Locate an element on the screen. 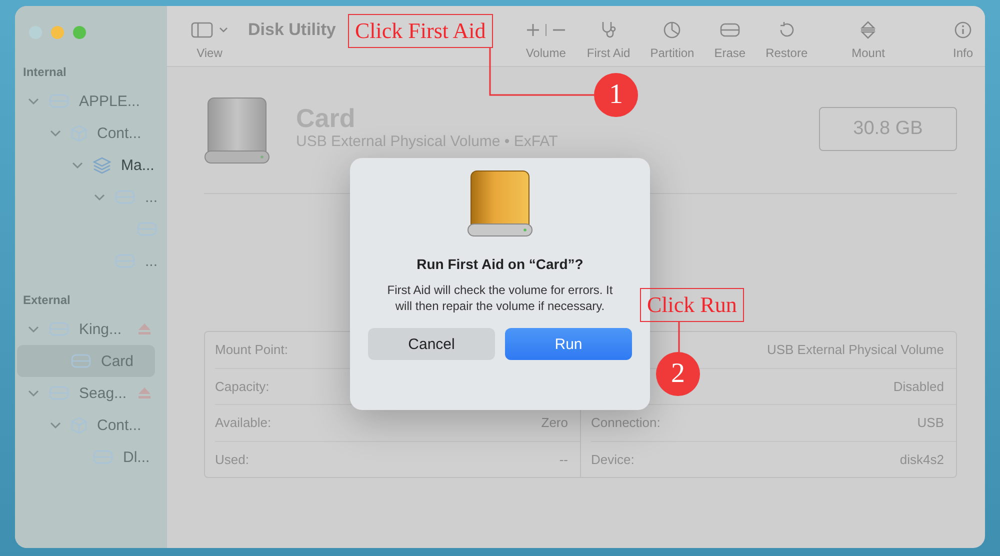 The height and width of the screenshot is (556, 1000). toolbar-button: Restore is located at coordinates (787, 36).